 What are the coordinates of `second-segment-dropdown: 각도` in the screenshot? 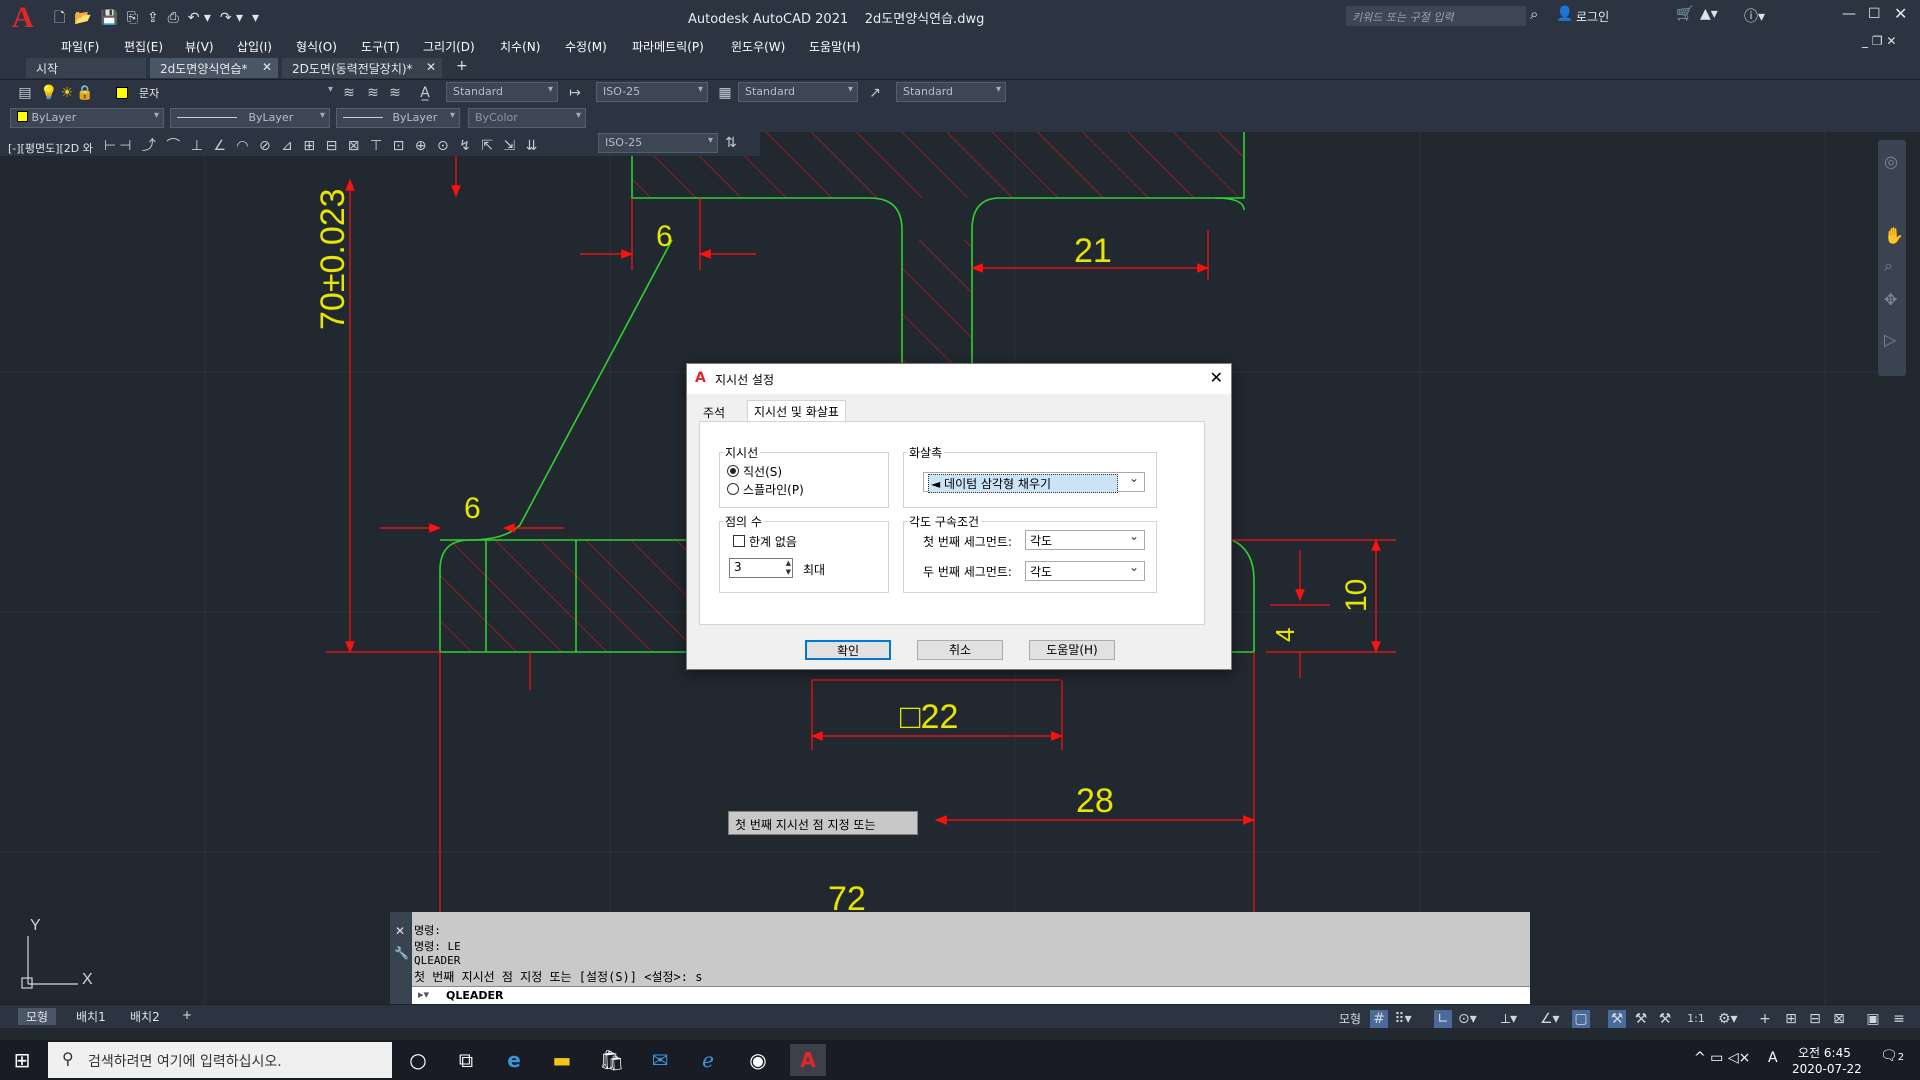 It's located at (1085, 570).